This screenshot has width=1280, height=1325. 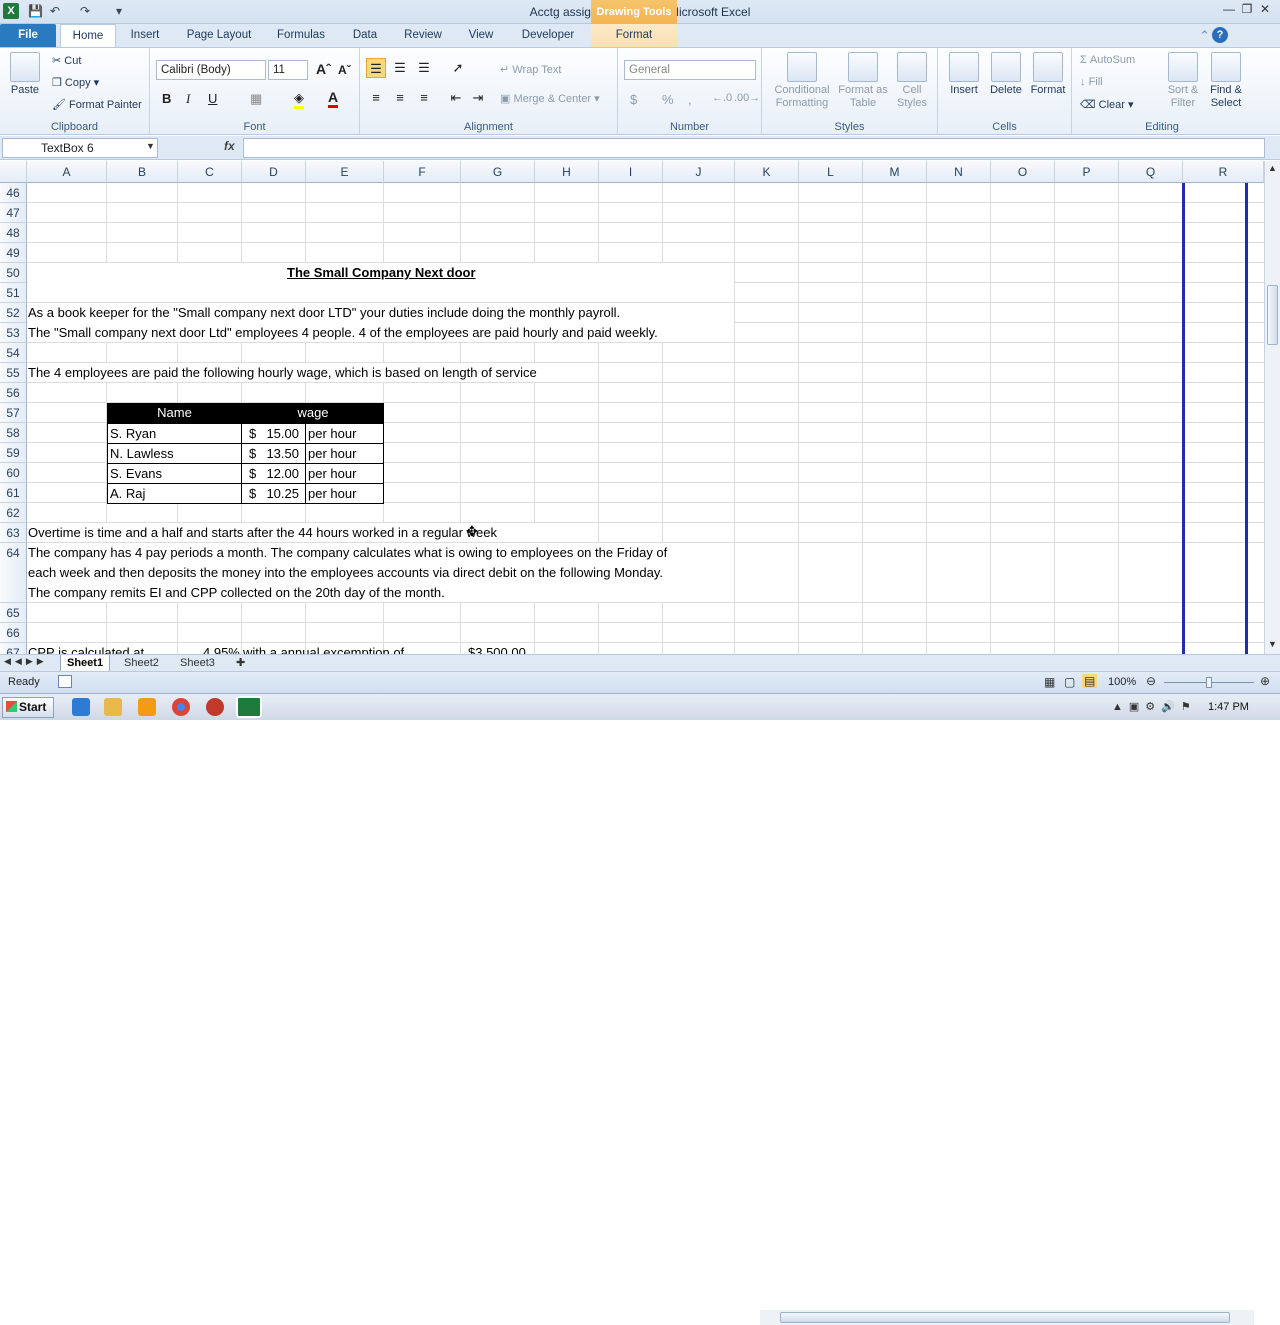 I want to click on row-header: 47, so click(x=13, y=213).